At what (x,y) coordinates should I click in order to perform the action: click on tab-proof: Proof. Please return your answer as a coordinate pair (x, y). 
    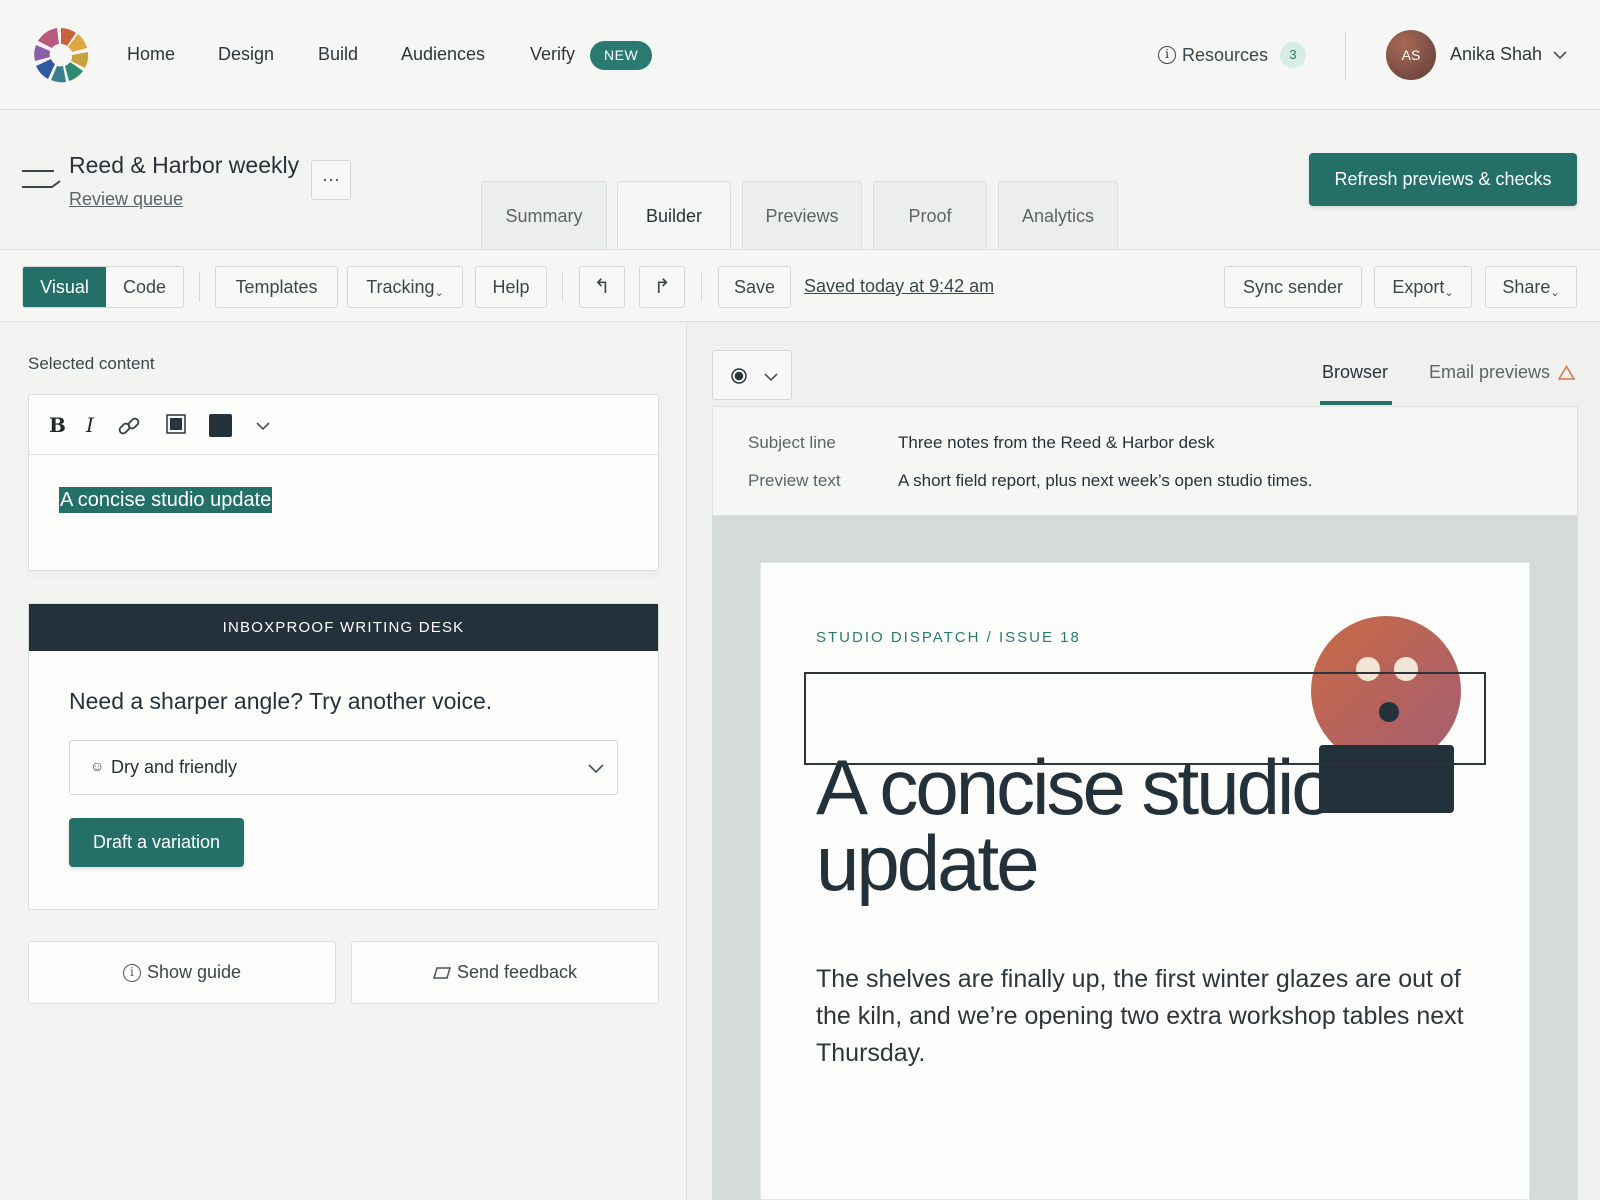
    Looking at the image, I should click on (930, 215).